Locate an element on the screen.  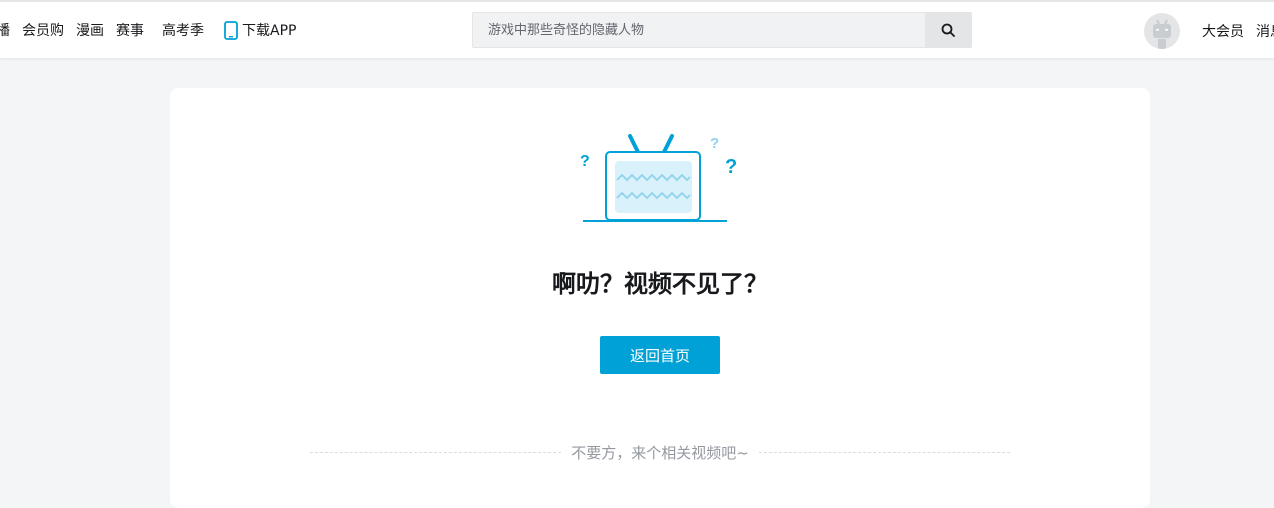
search-button is located at coordinates (948, 30).